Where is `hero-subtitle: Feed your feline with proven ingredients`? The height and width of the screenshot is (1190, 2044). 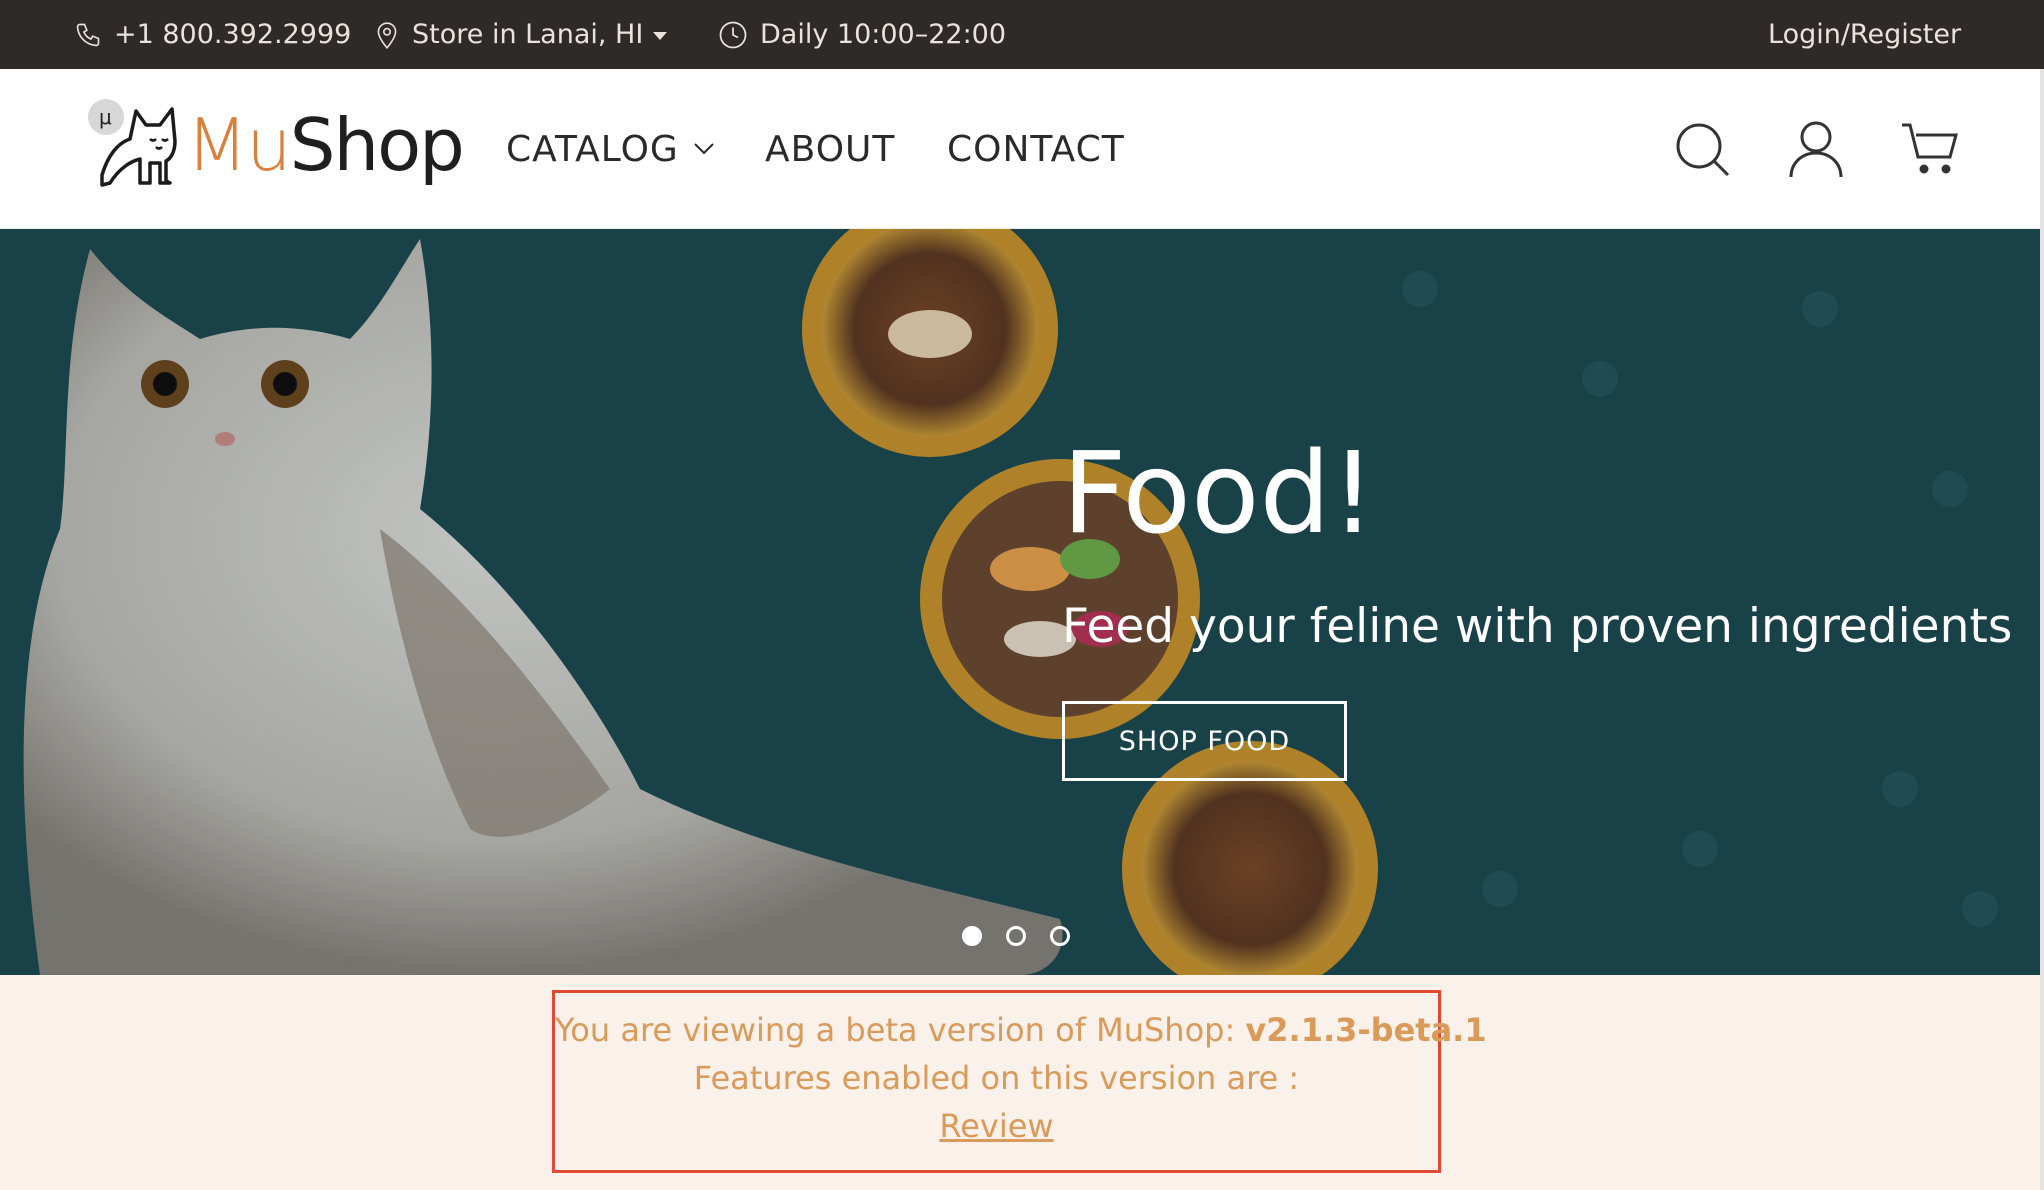
hero-subtitle: Feed your feline with proven ingredients is located at coordinates (1537, 626).